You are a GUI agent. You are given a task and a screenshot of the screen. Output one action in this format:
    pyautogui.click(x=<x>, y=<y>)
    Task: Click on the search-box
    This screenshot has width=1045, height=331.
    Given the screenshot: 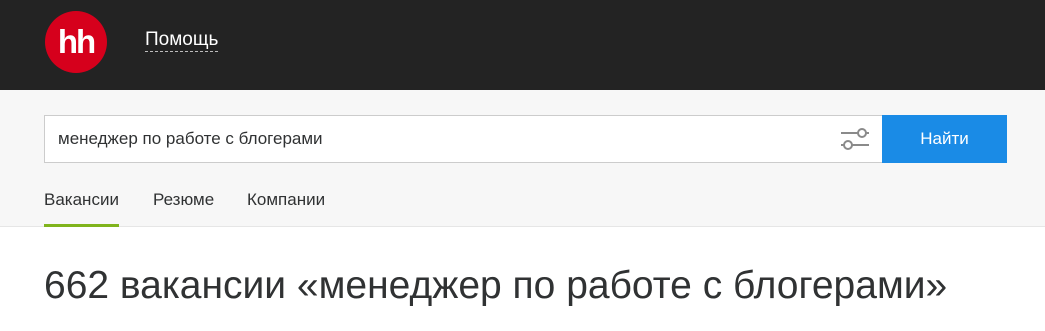 What is the action you would take?
    pyautogui.click(x=463, y=139)
    